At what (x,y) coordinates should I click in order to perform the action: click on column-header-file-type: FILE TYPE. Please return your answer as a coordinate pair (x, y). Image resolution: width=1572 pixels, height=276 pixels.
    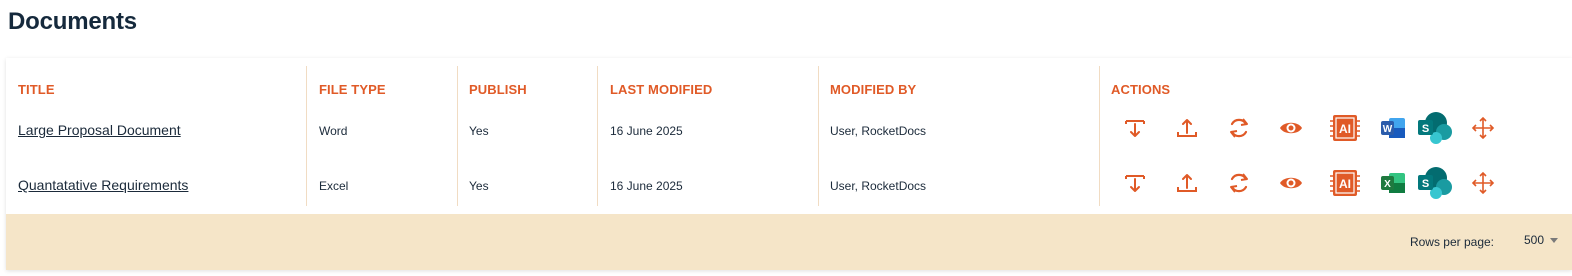
    Looking at the image, I should click on (352, 89).